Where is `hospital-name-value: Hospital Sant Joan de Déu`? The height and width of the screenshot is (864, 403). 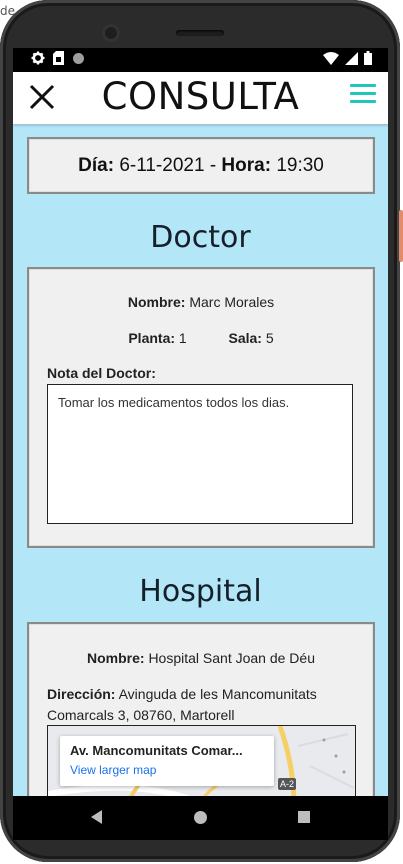
hospital-name-value: Hospital Sant Joan de Déu is located at coordinates (231, 658).